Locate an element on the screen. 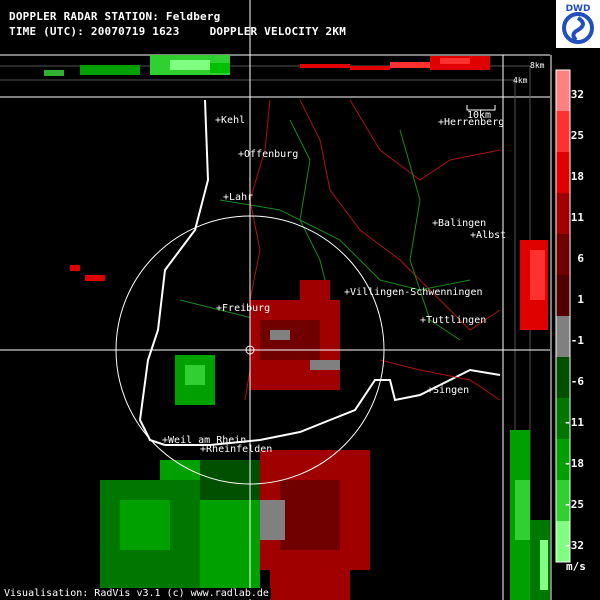 This screenshot has width=600, height=600. product-label: DOPPLER VELOCITY 2KM is located at coordinates (278, 31).